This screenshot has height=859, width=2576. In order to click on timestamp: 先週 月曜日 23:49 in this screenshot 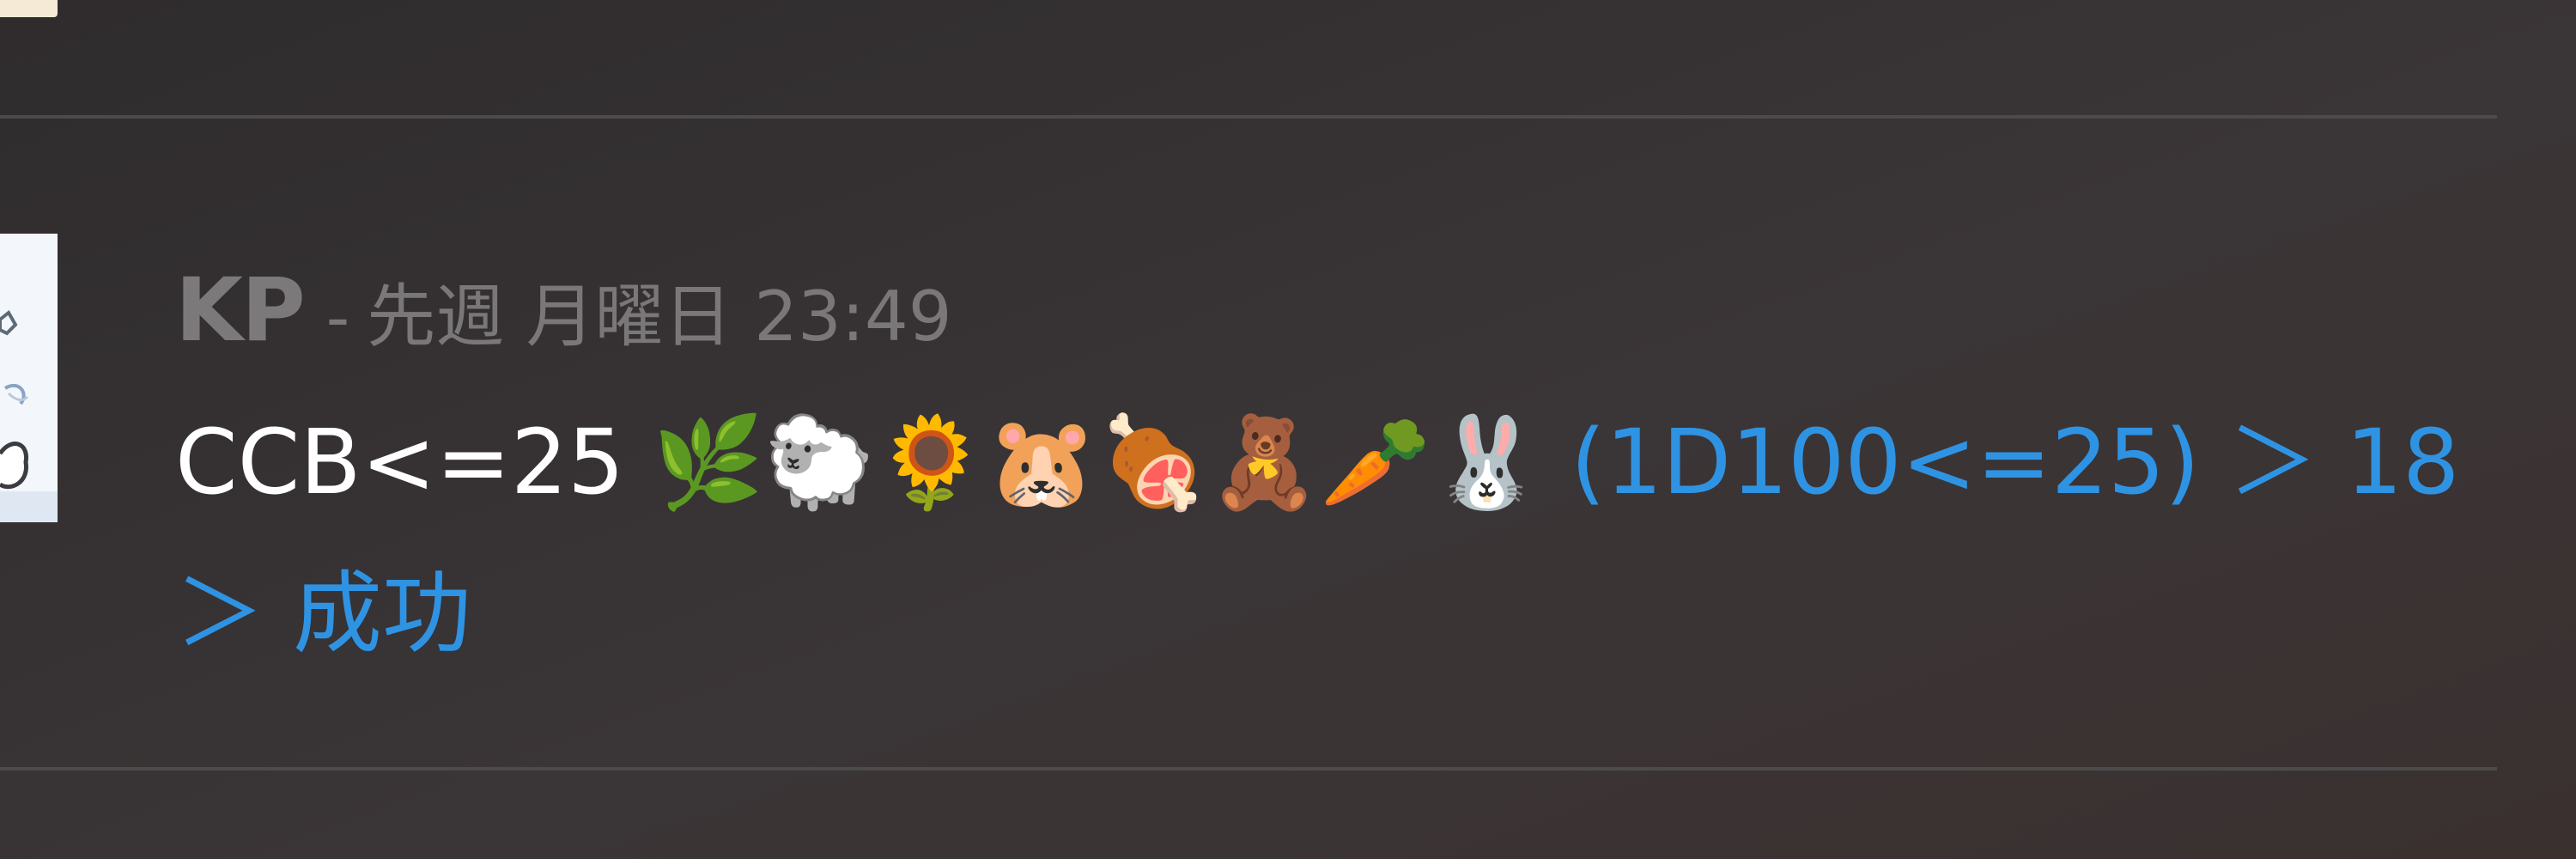, I will do `click(660, 316)`.